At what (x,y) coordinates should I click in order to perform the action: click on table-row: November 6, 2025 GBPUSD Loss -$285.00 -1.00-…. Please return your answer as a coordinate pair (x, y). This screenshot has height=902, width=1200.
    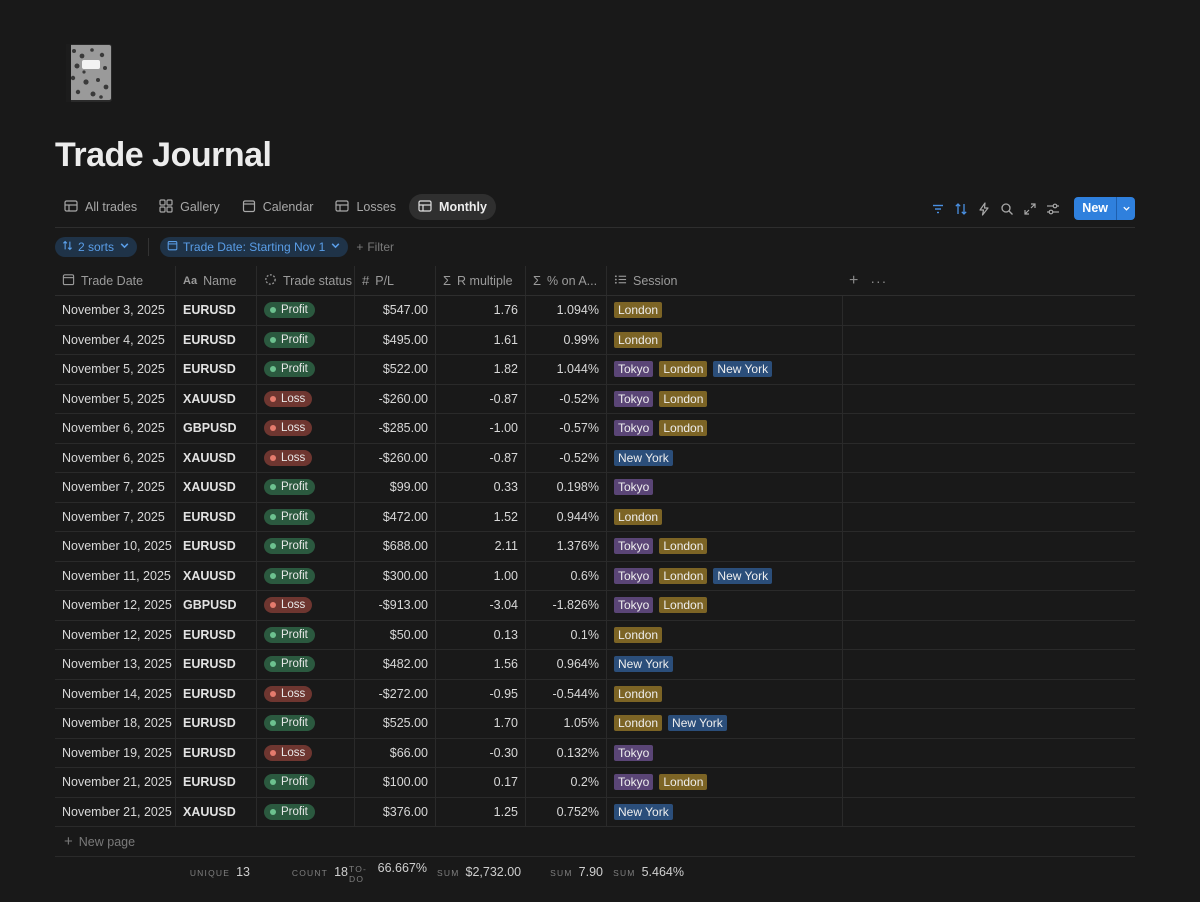
    Looking at the image, I should click on (595, 429).